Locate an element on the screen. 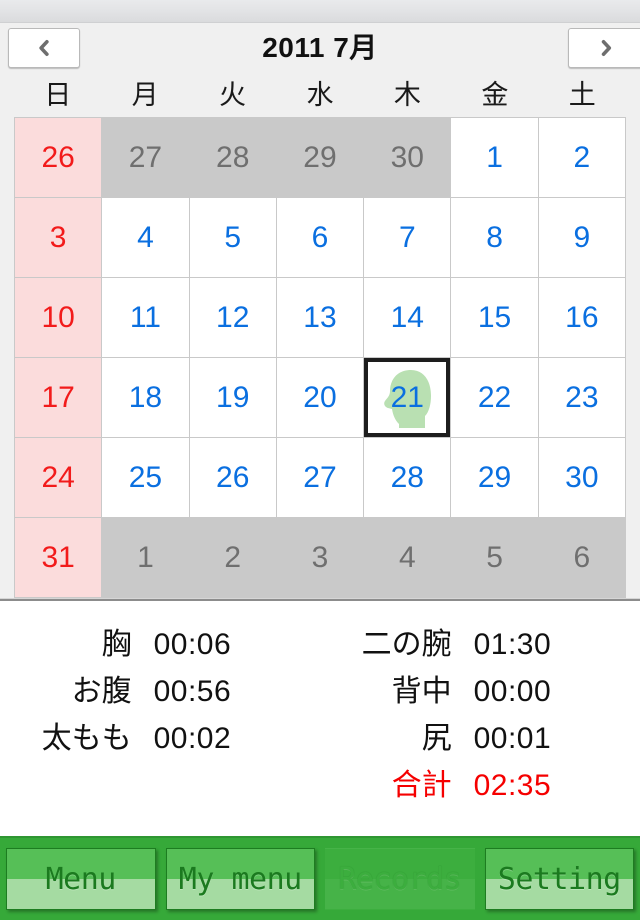 The height and width of the screenshot is (920, 640). calendar-day-number: 23 is located at coordinates (582, 397).